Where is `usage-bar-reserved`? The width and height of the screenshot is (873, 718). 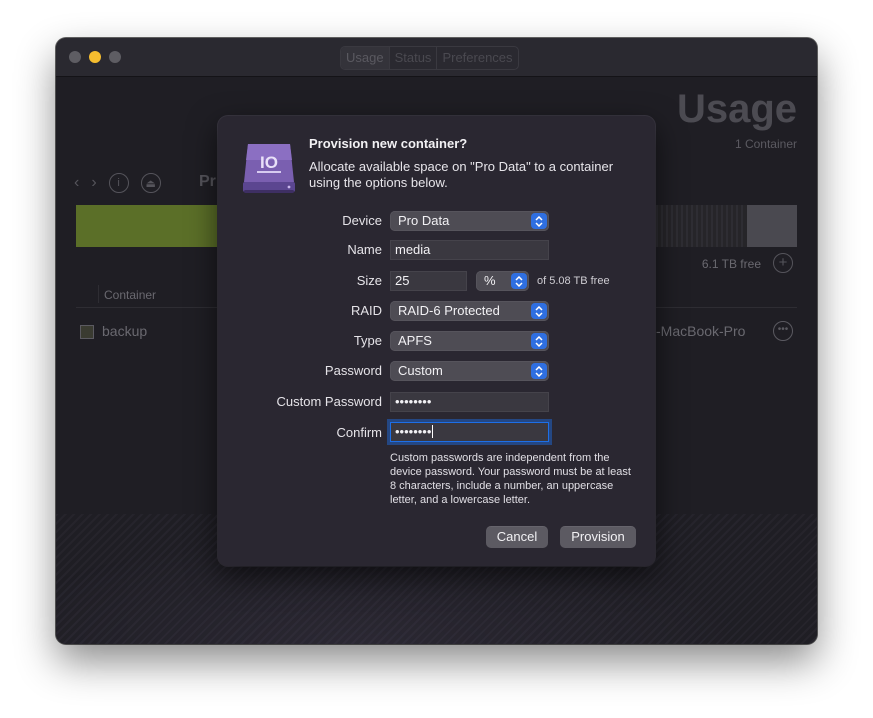 usage-bar-reserved is located at coordinates (772, 226).